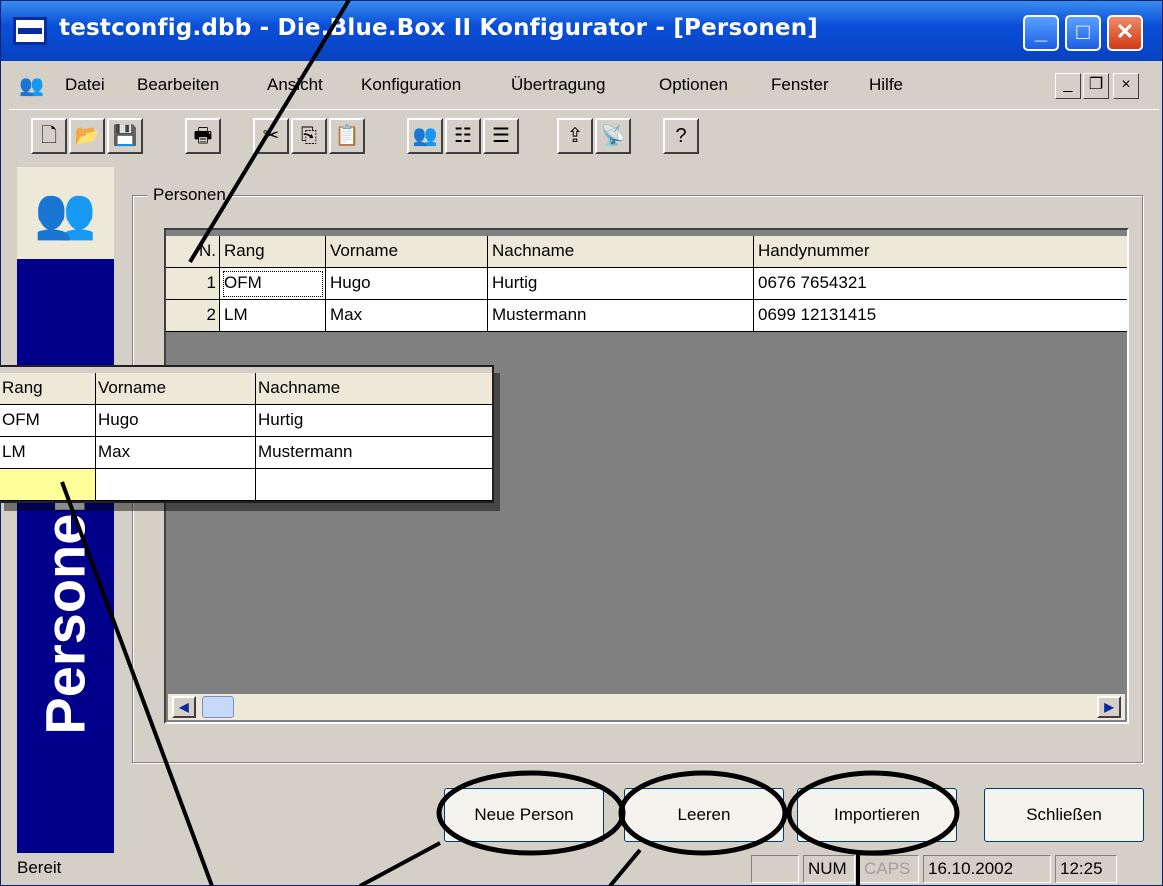 The width and height of the screenshot is (1163, 886). I want to click on open-folder-icon: 📂, so click(87, 136).